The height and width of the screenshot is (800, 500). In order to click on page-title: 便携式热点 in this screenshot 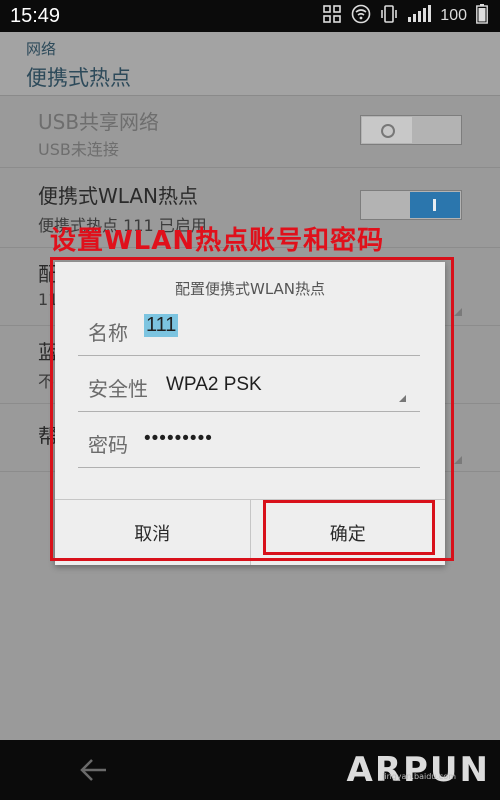, I will do `click(78, 78)`.